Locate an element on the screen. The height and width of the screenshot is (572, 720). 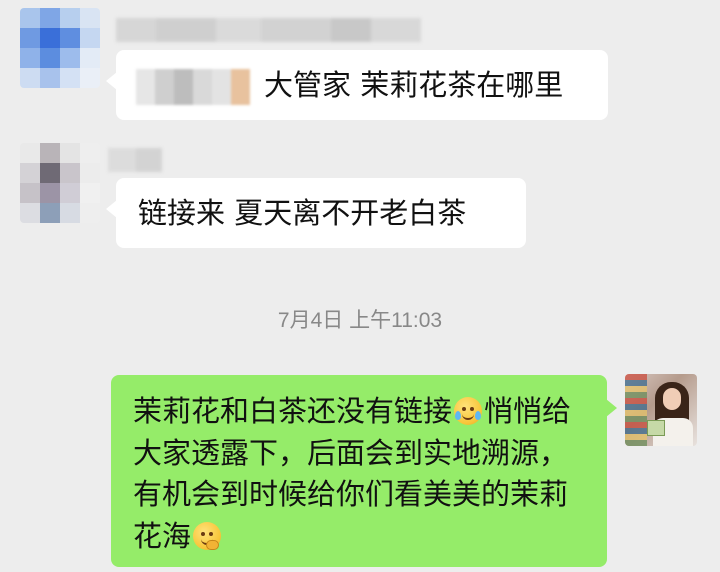
avatar-face is located at coordinates (672, 399).